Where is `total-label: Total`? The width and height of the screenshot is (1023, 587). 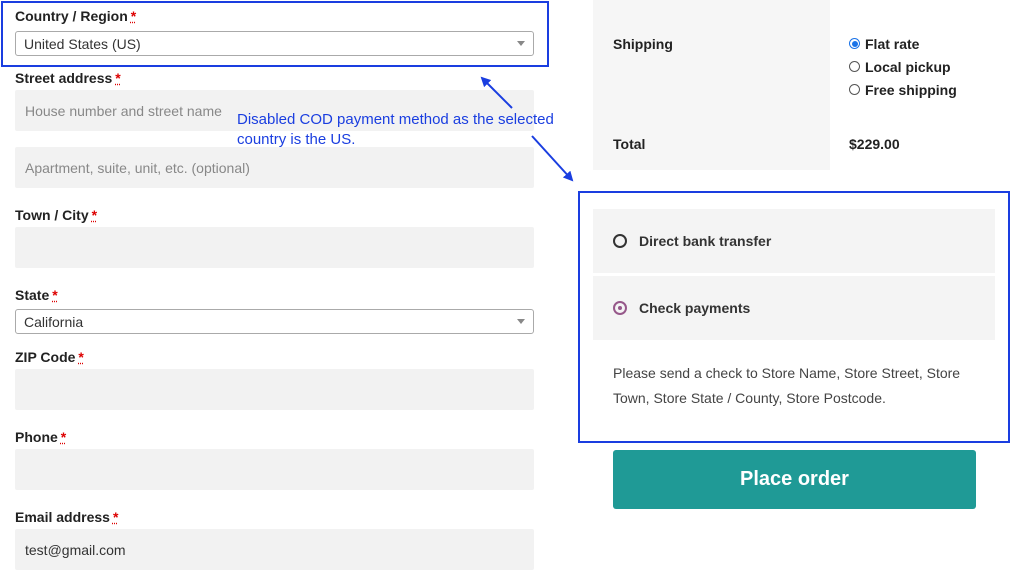 total-label: Total is located at coordinates (629, 144).